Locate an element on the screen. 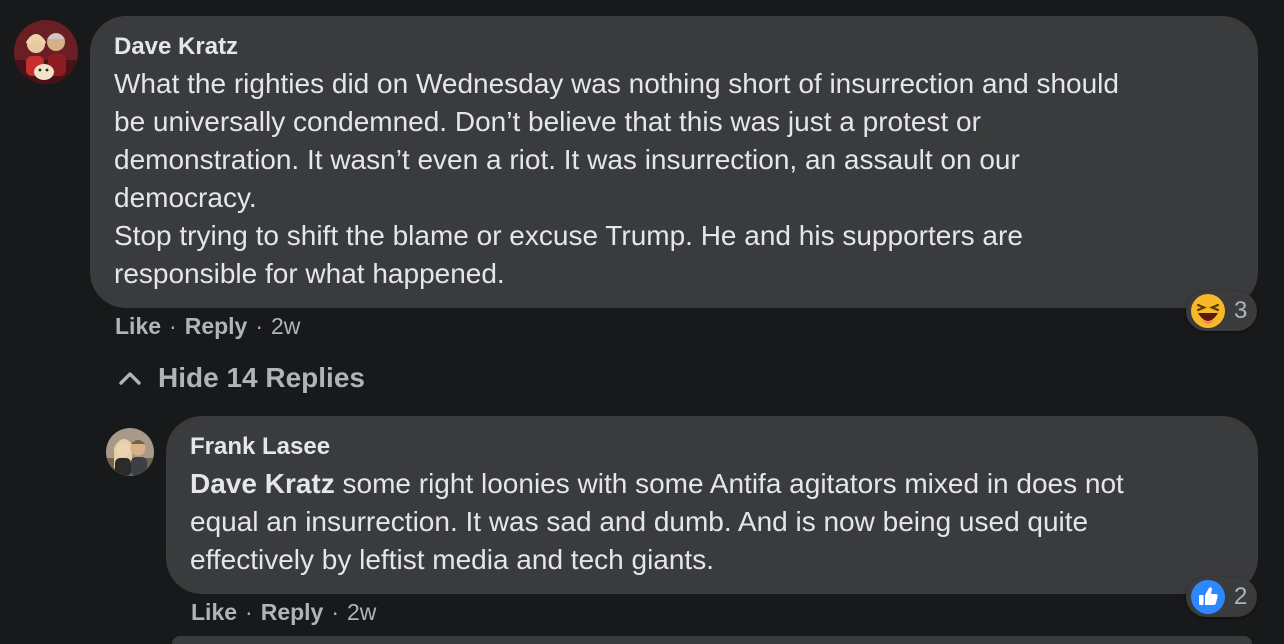 The height and width of the screenshot is (644, 1284). reaction-count: 2 is located at coordinates (1241, 596).